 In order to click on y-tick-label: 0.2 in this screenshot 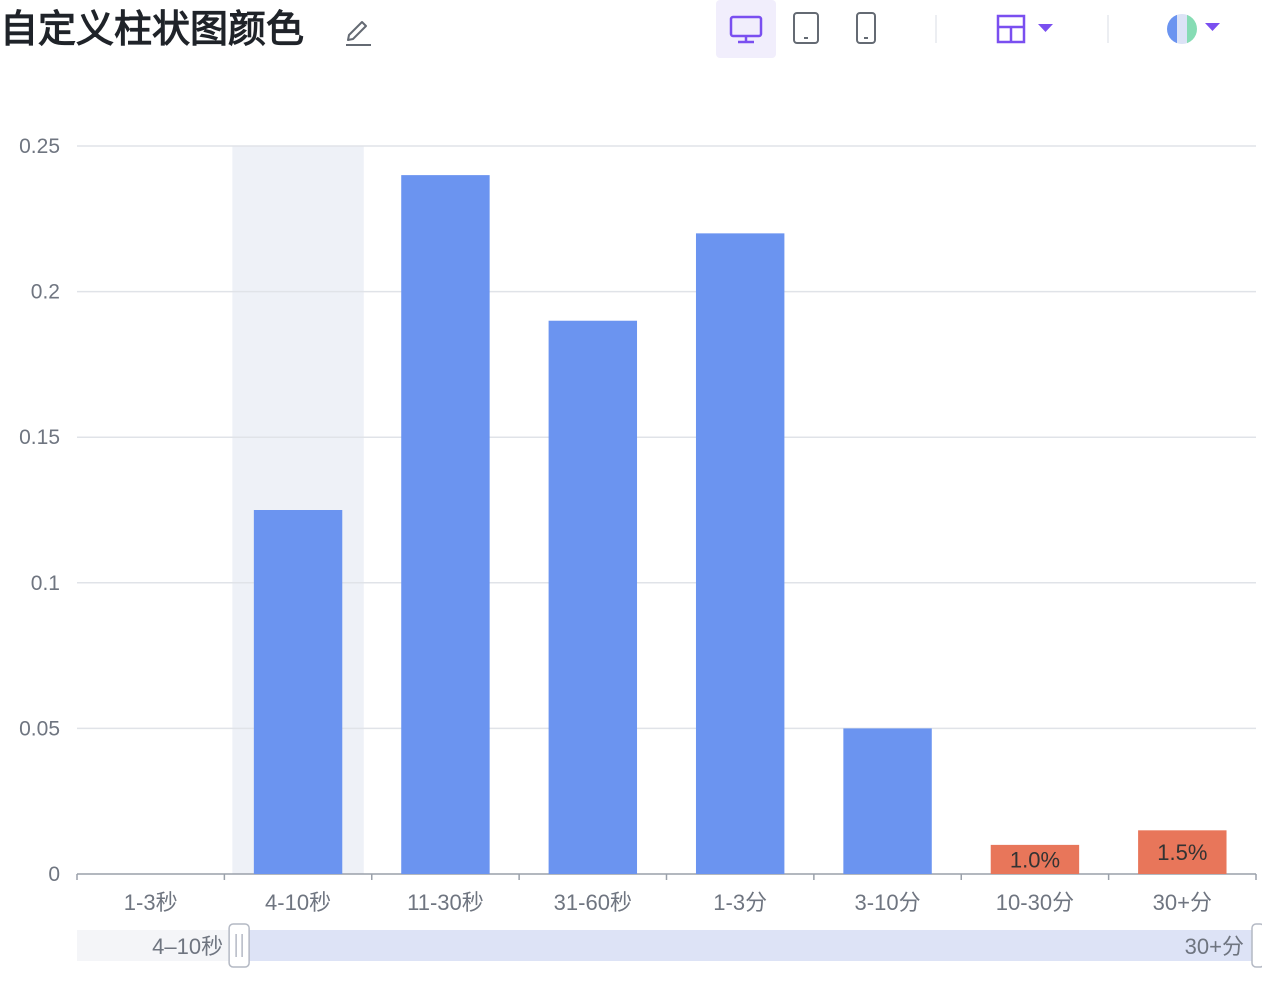, I will do `click(45, 292)`.